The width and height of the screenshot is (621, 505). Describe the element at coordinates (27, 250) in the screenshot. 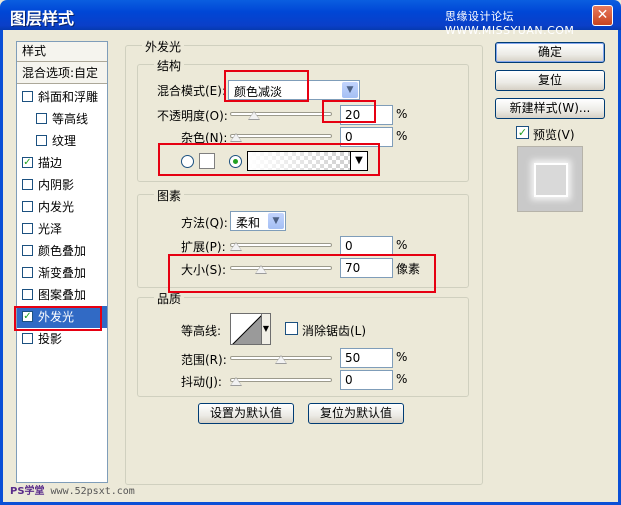

I see `color-overlay-checkbox` at that location.